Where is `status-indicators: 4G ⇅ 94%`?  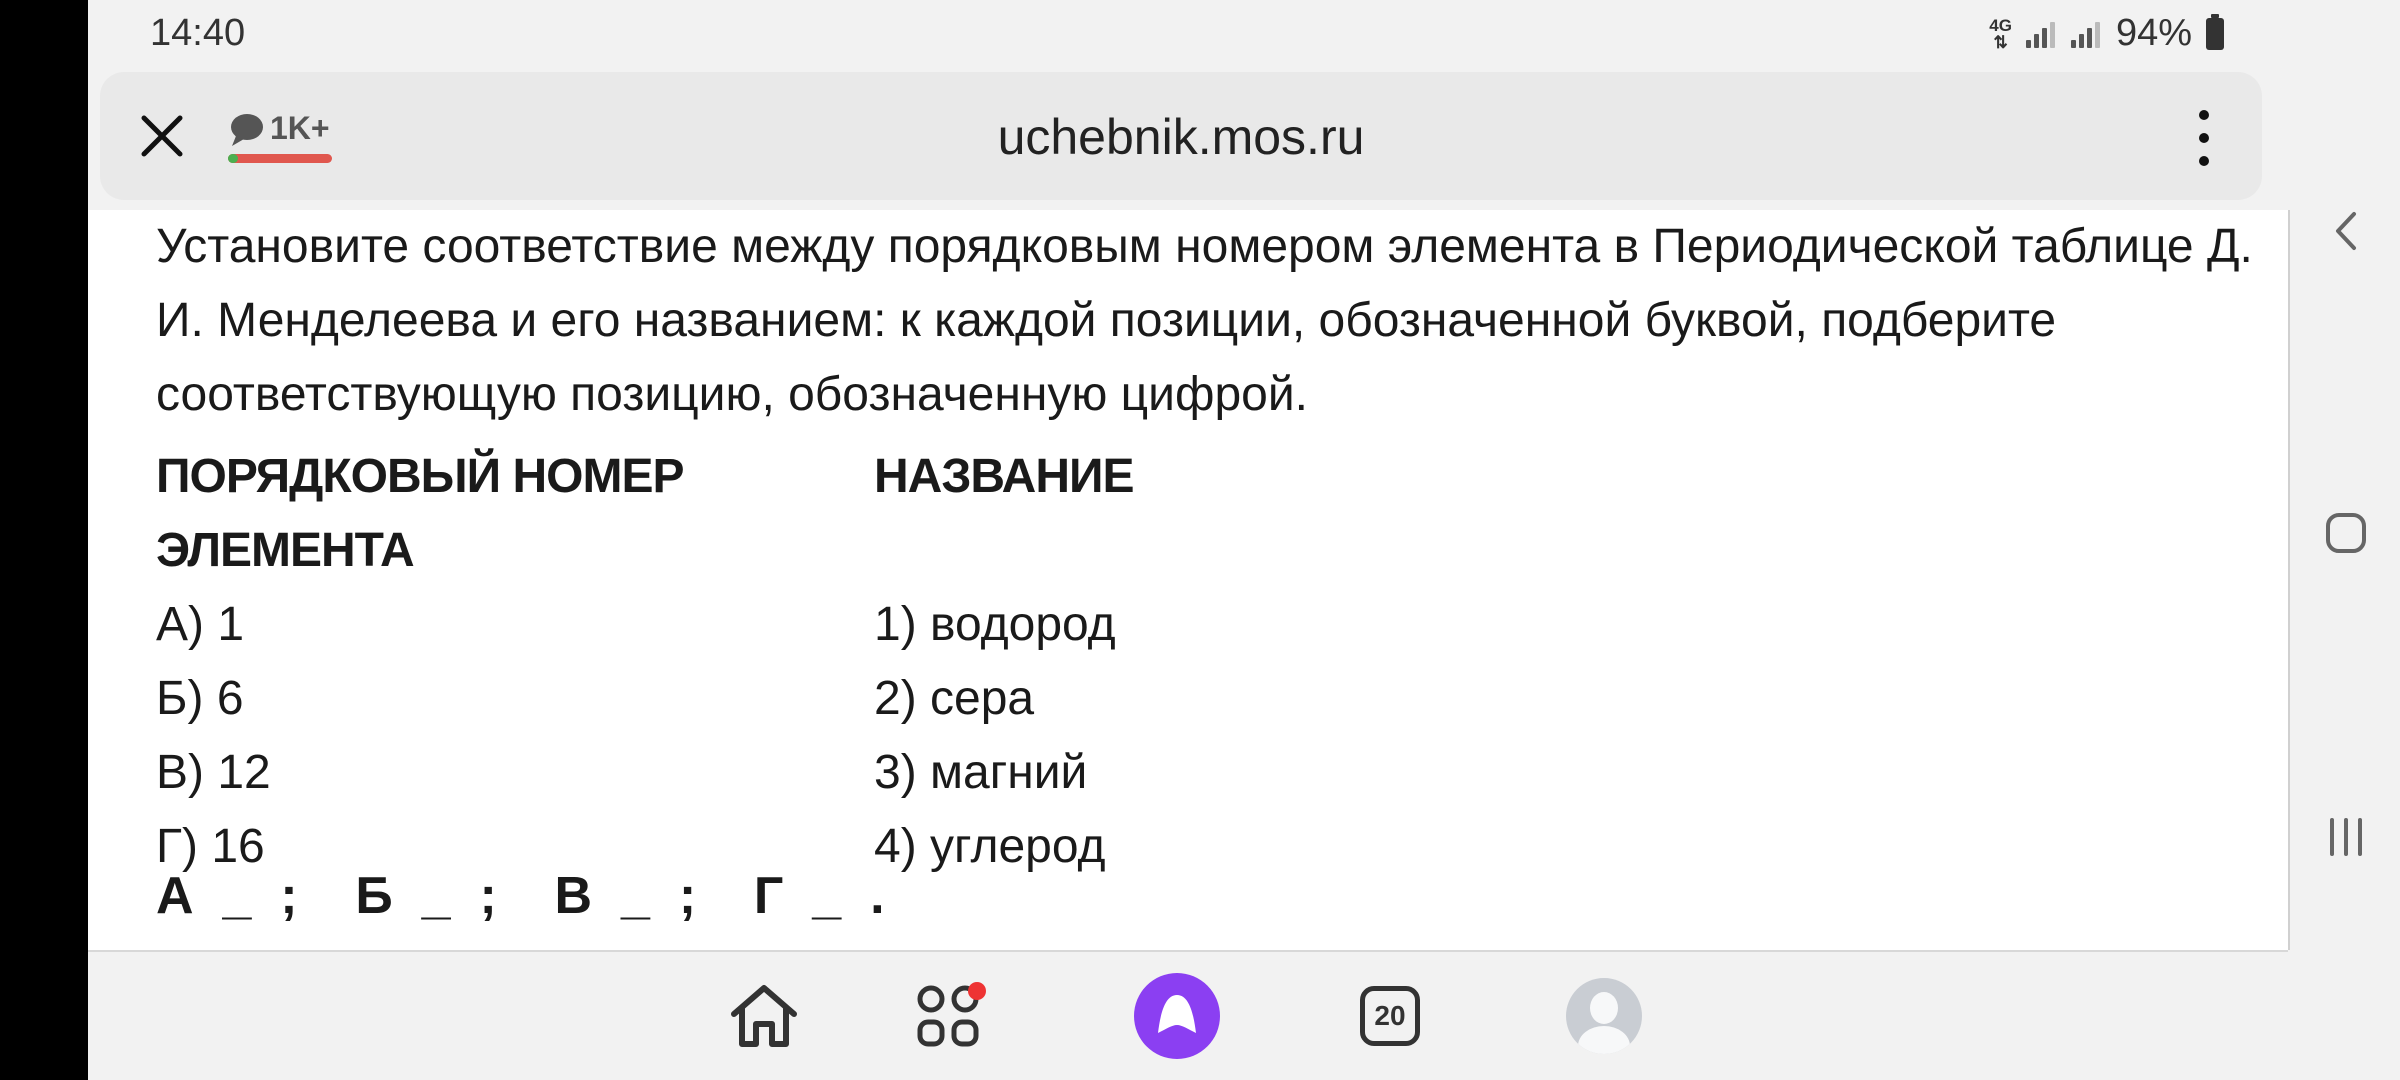 status-indicators: 4G ⇅ 94% is located at coordinates (2106, 33).